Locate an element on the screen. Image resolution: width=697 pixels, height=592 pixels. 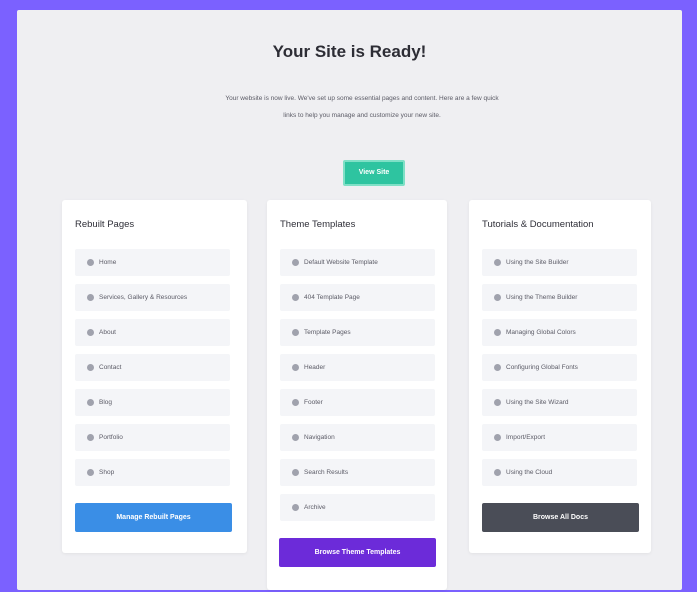
browse-all-docs-button: Browse All Docs is located at coordinates (560, 517).